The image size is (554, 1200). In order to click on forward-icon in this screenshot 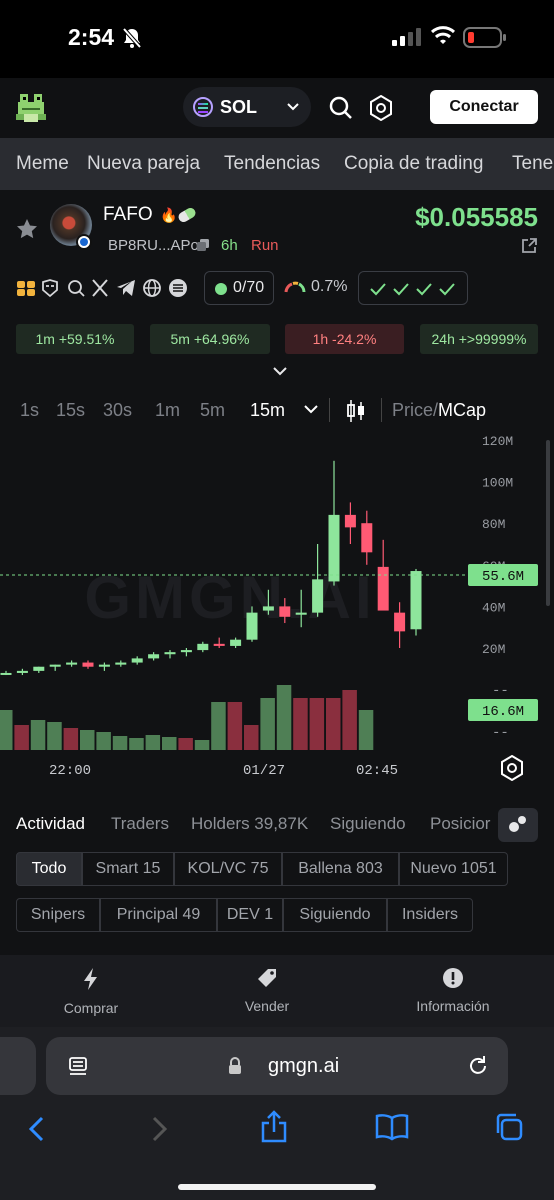, I will do `click(159, 1129)`.